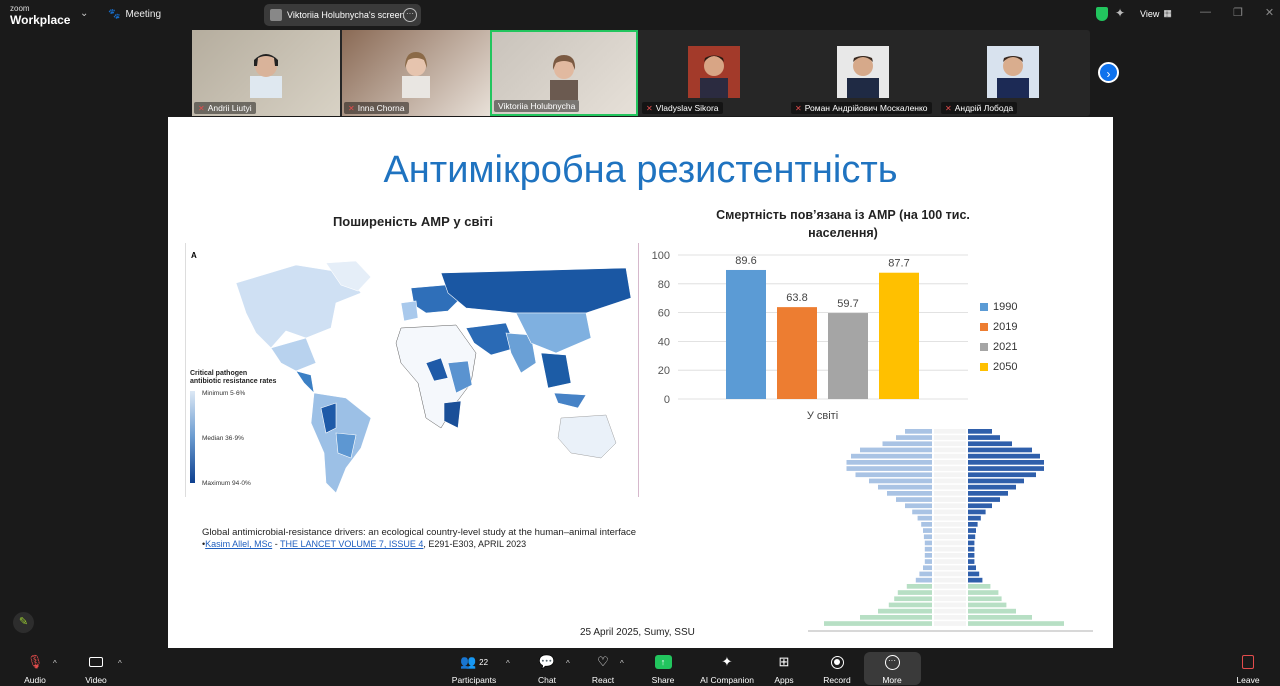 The image size is (1280, 686). I want to click on slide-footer: 25 April 2025, Sumy, SSU, so click(637, 632).